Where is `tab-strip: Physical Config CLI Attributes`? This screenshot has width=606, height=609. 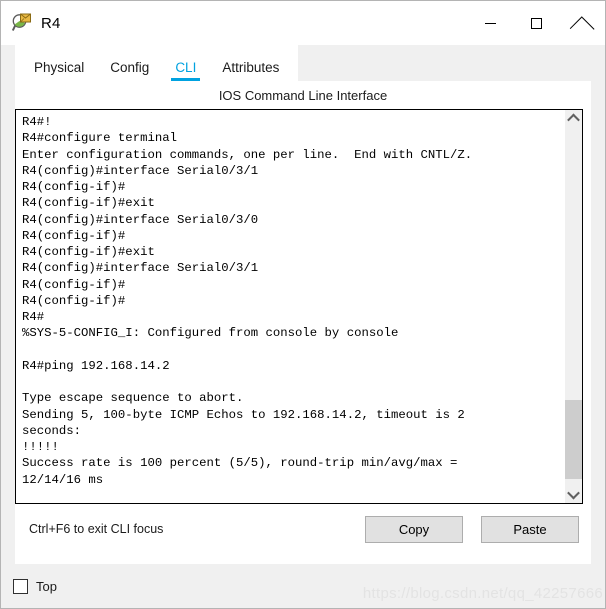
tab-strip: Physical Config CLI Attributes is located at coordinates (157, 63).